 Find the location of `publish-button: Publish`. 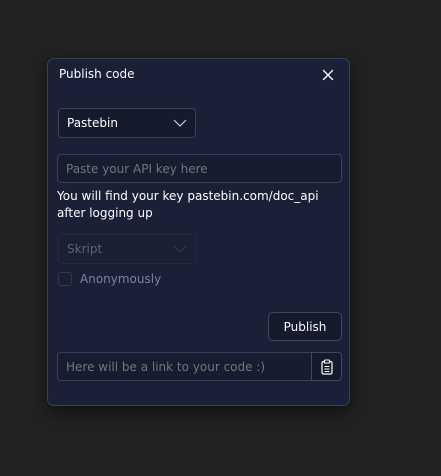

publish-button: Publish is located at coordinates (305, 326).